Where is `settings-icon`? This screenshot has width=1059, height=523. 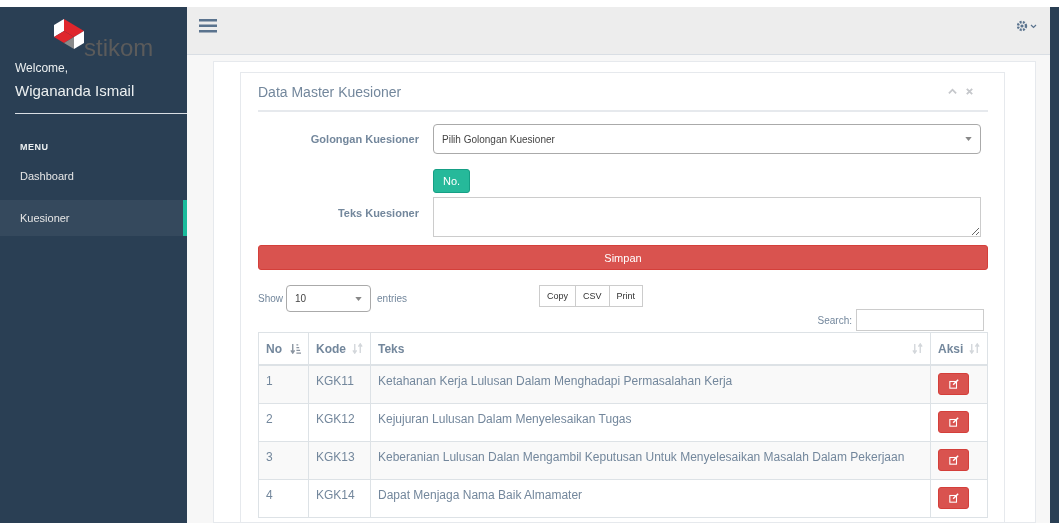 settings-icon is located at coordinates (1027, 25).